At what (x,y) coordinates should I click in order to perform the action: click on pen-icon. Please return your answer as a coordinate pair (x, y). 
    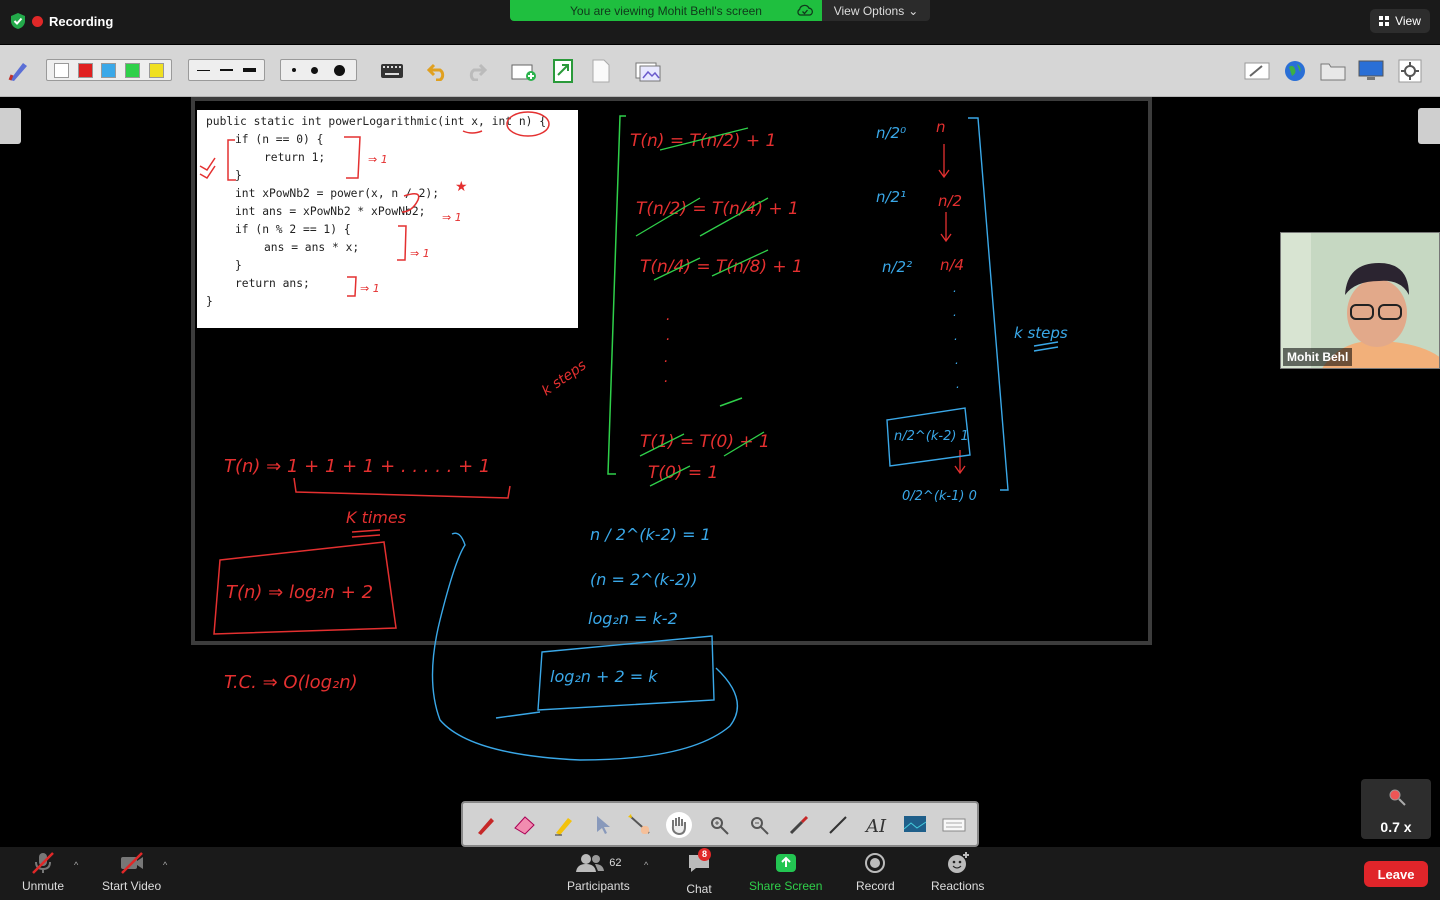
    Looking at the image, I should click on (486, 825).